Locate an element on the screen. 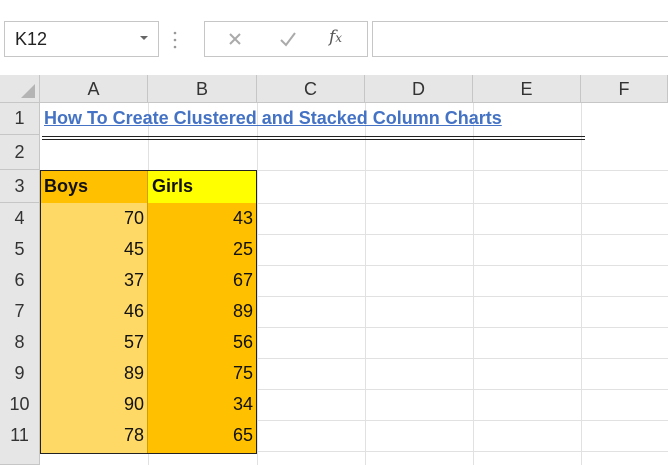 The width and height of the screenshot is (668, 465). column-header-d: D is located at coordinates (419, 89).